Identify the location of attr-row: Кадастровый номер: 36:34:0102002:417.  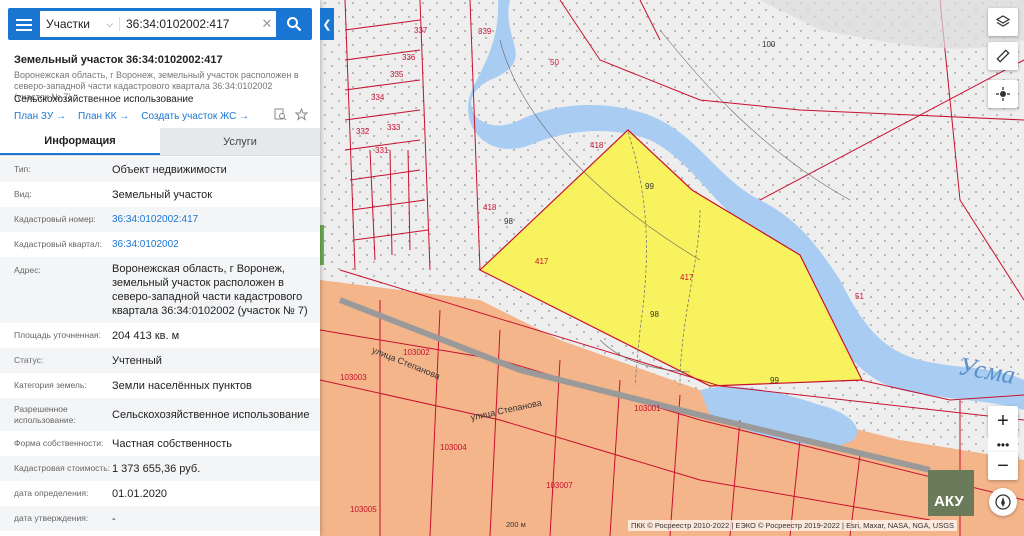
(160, 219).